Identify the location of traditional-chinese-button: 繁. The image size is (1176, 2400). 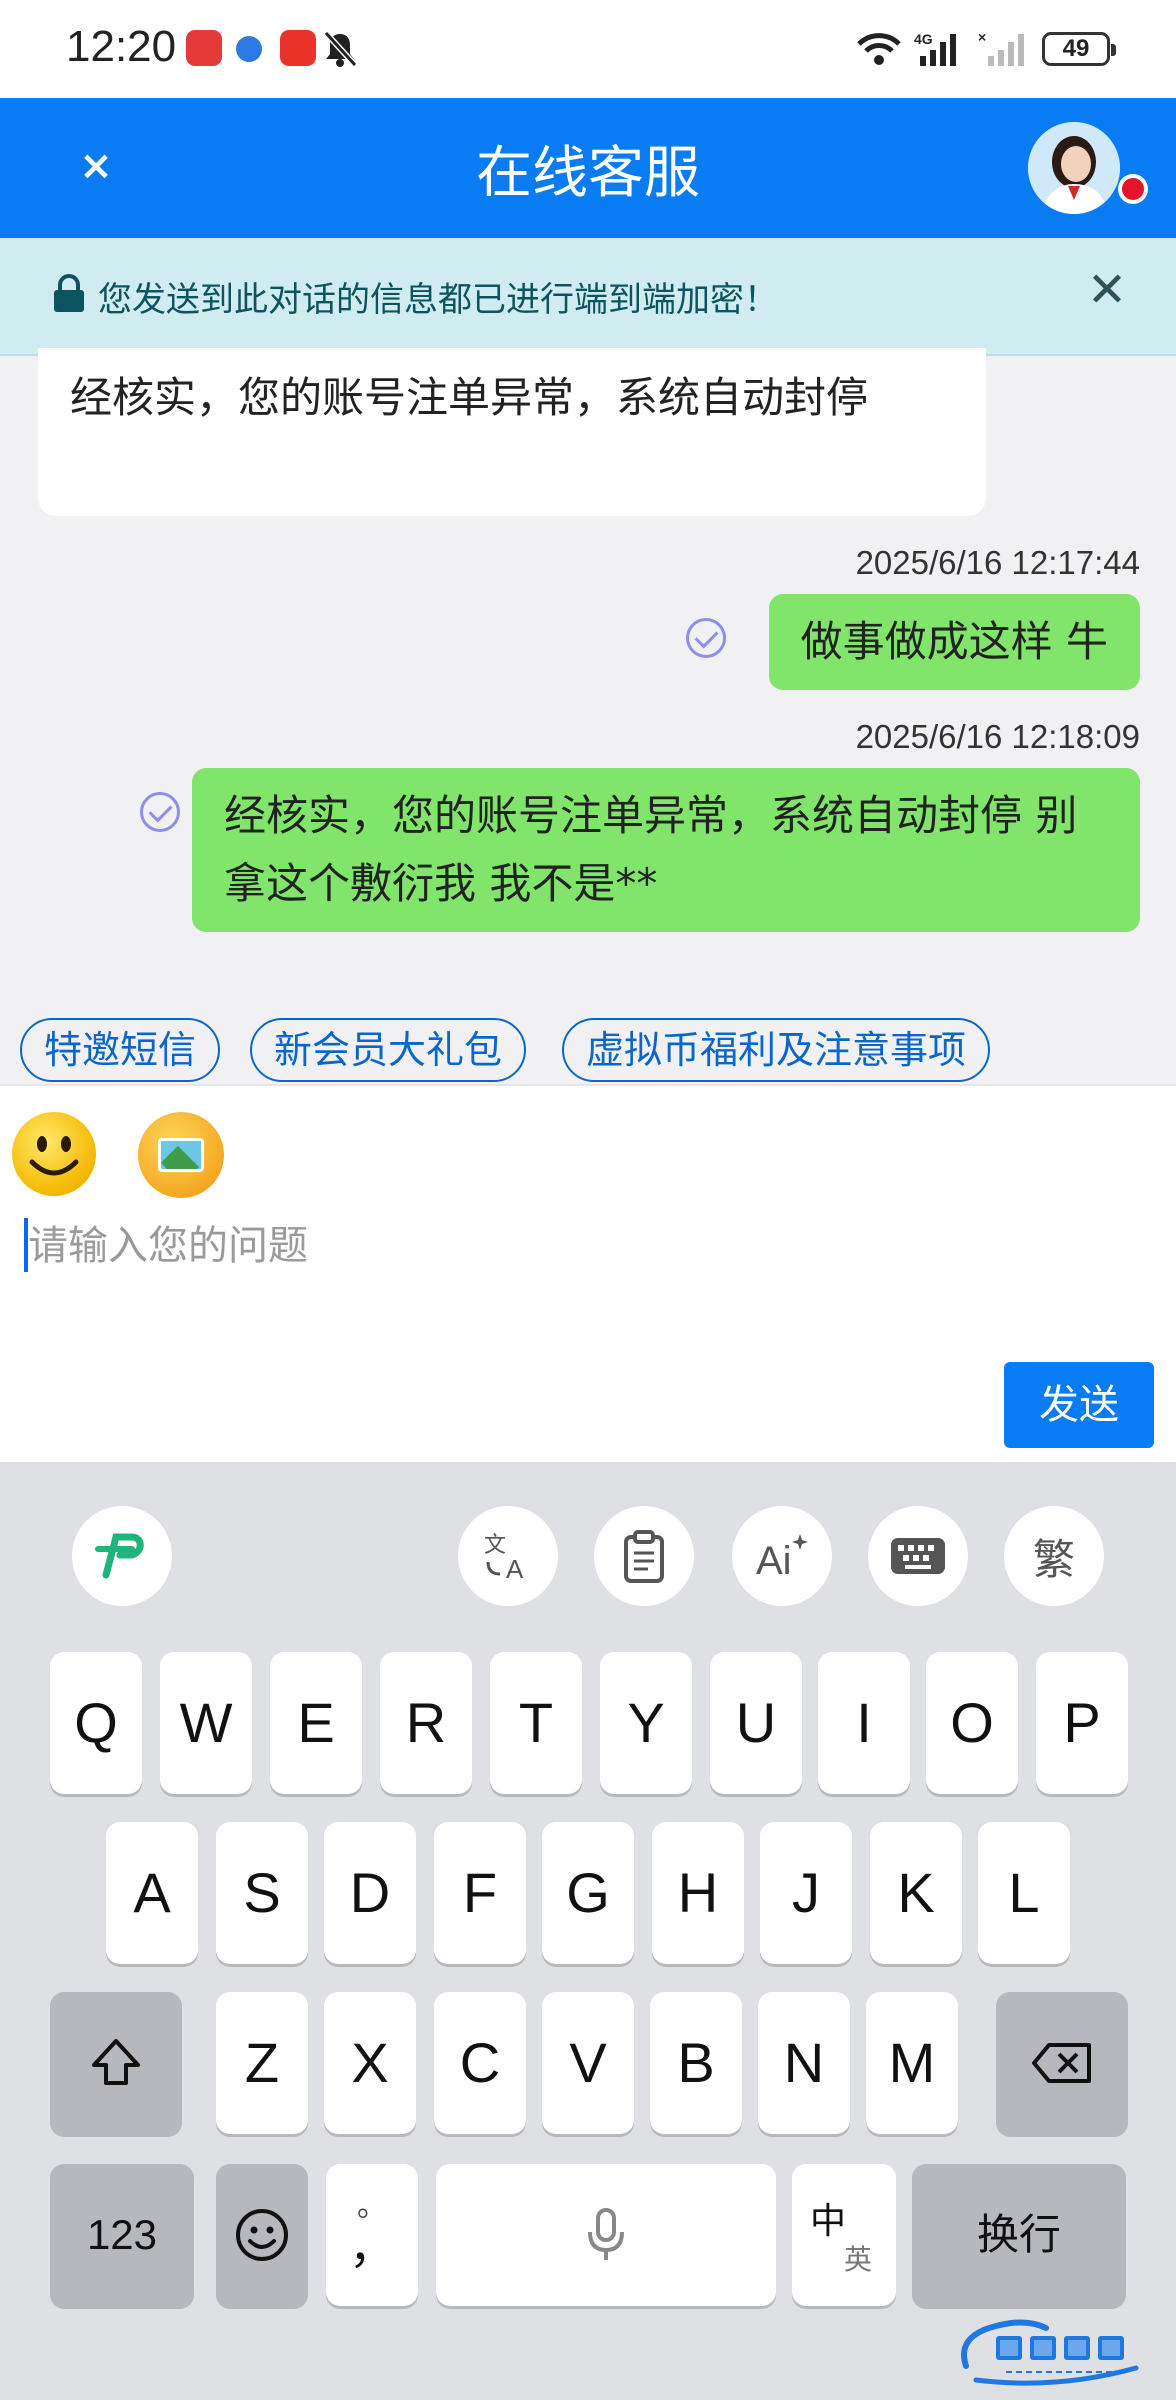
(1054, 1556).